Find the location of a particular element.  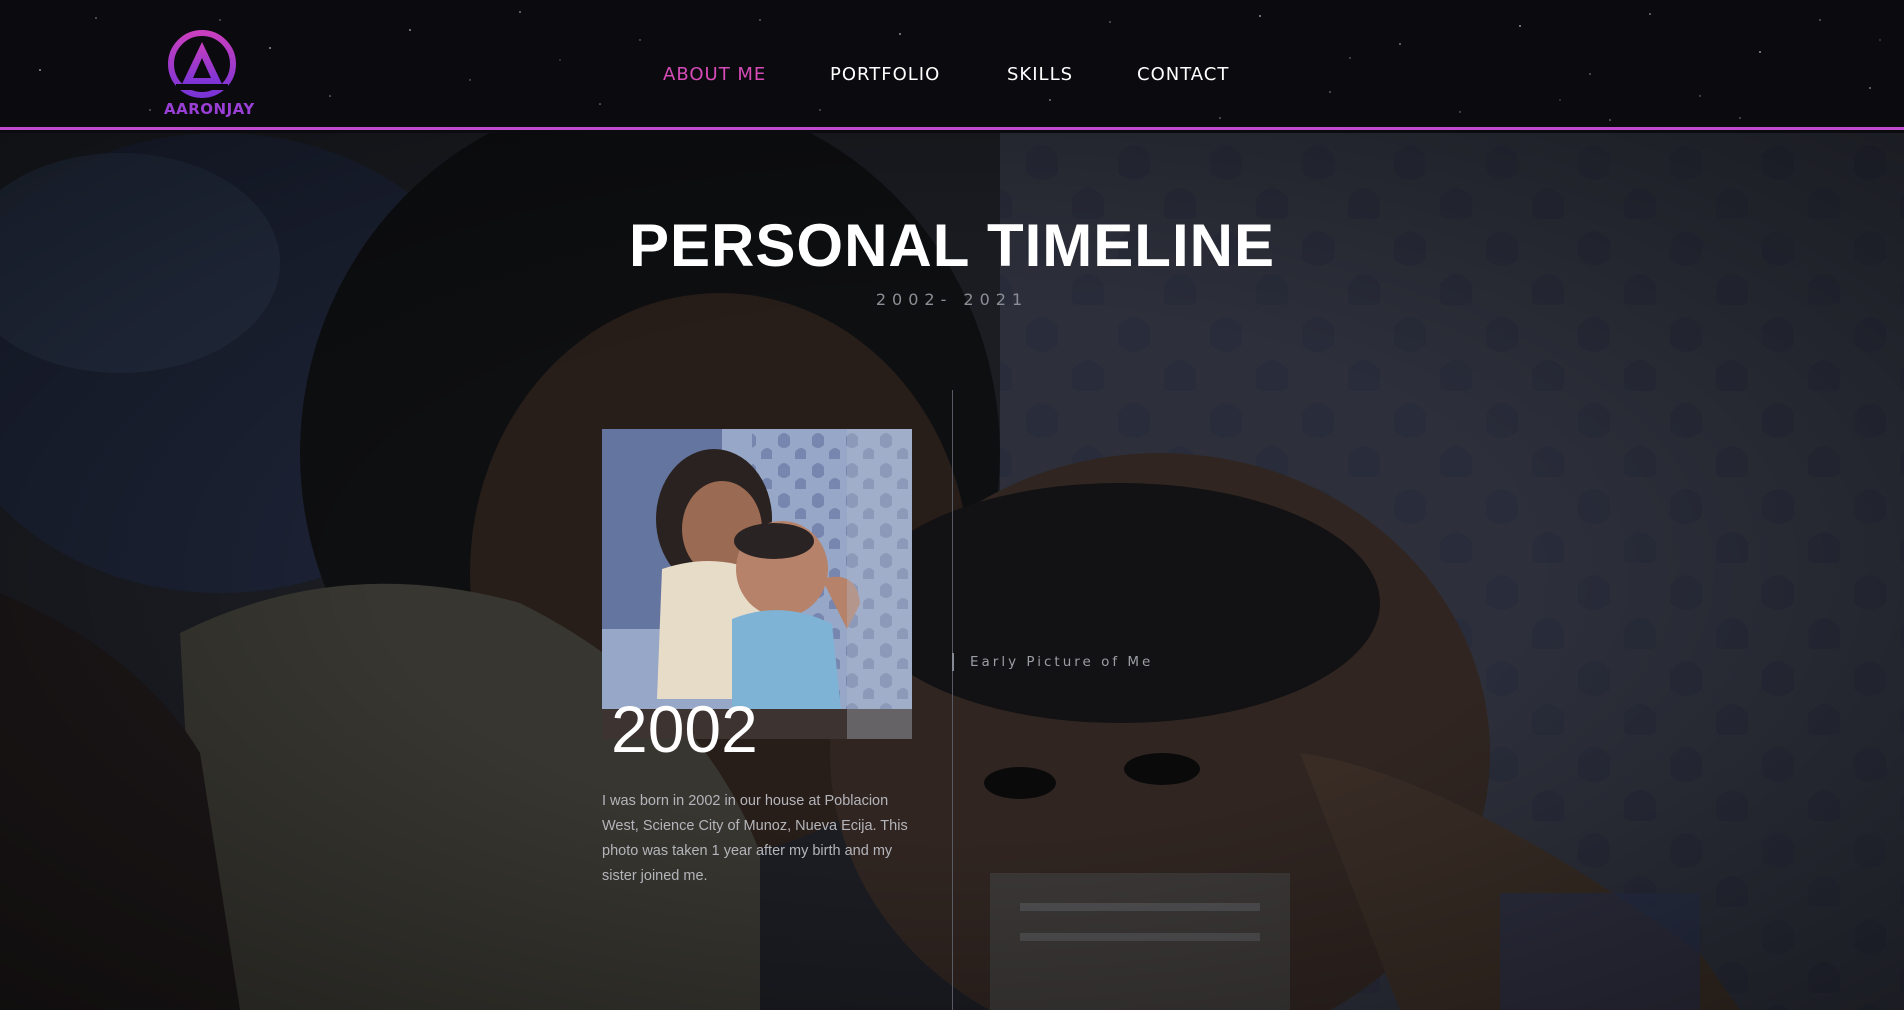

timeline-line is located at coordinates (952, 700).